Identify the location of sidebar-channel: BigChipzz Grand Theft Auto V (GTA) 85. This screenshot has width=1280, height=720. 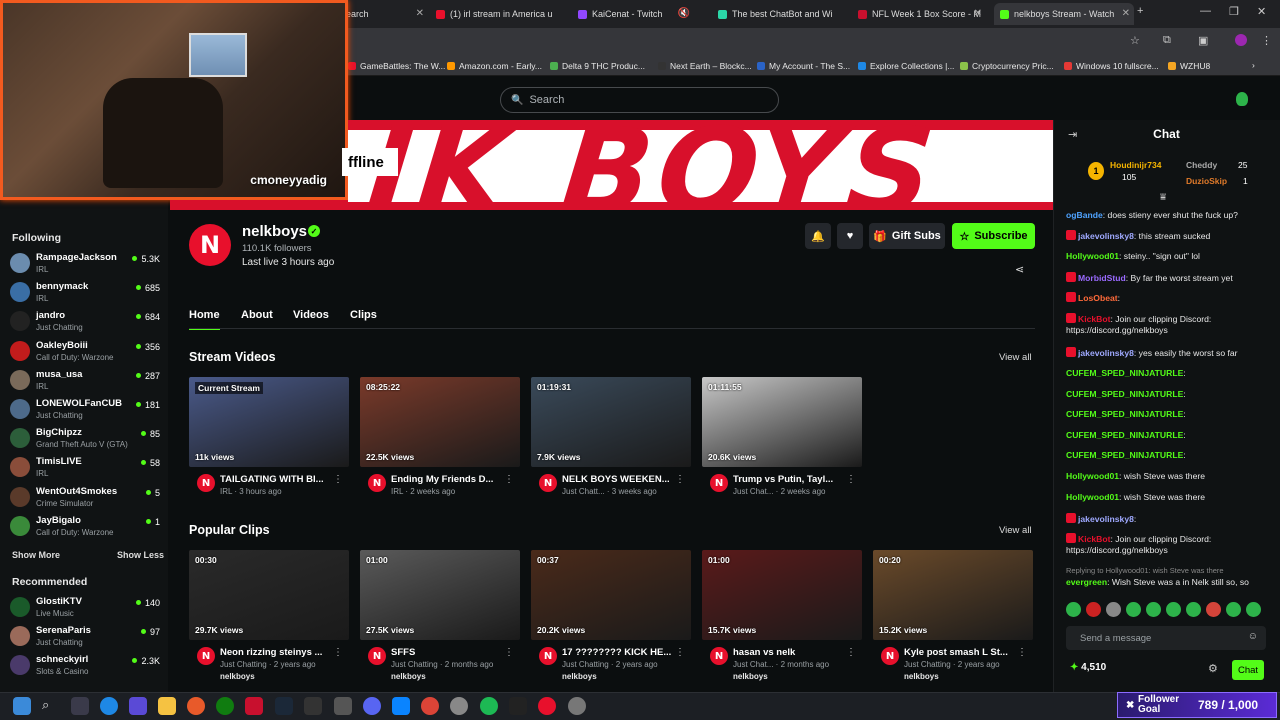
(85, 439).